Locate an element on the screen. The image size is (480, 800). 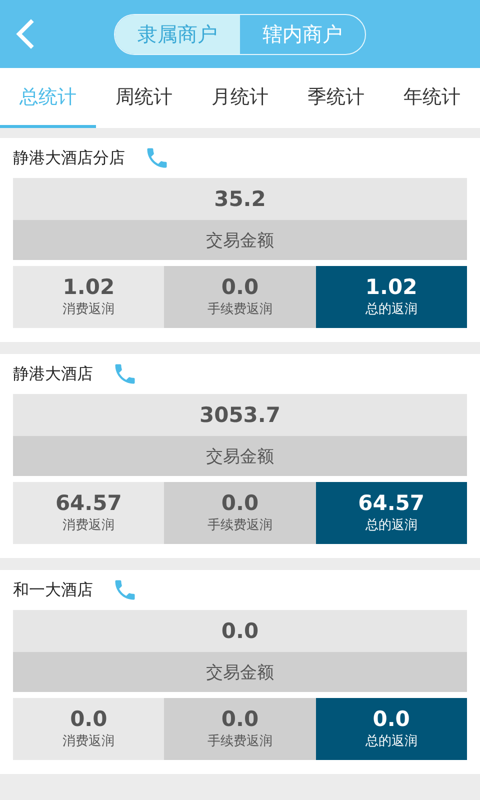
back-icon is located at coordinates (25, 34).